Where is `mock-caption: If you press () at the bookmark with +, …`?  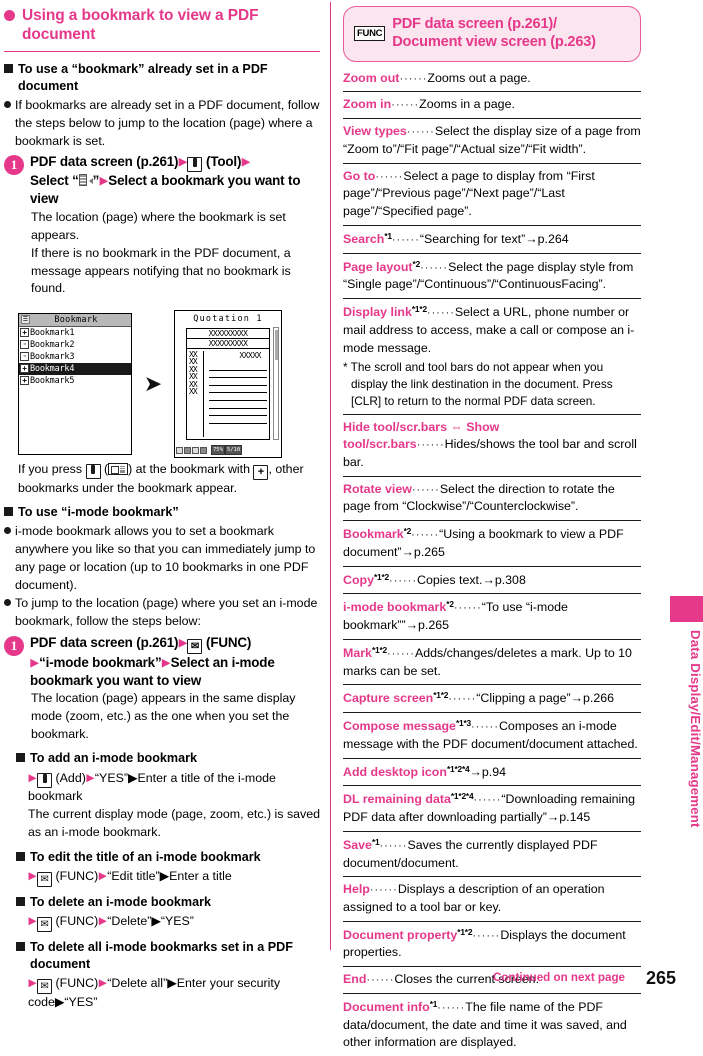 mock-caption: If you press () at the bookmark with +, … is located at coordinates (162, 479).